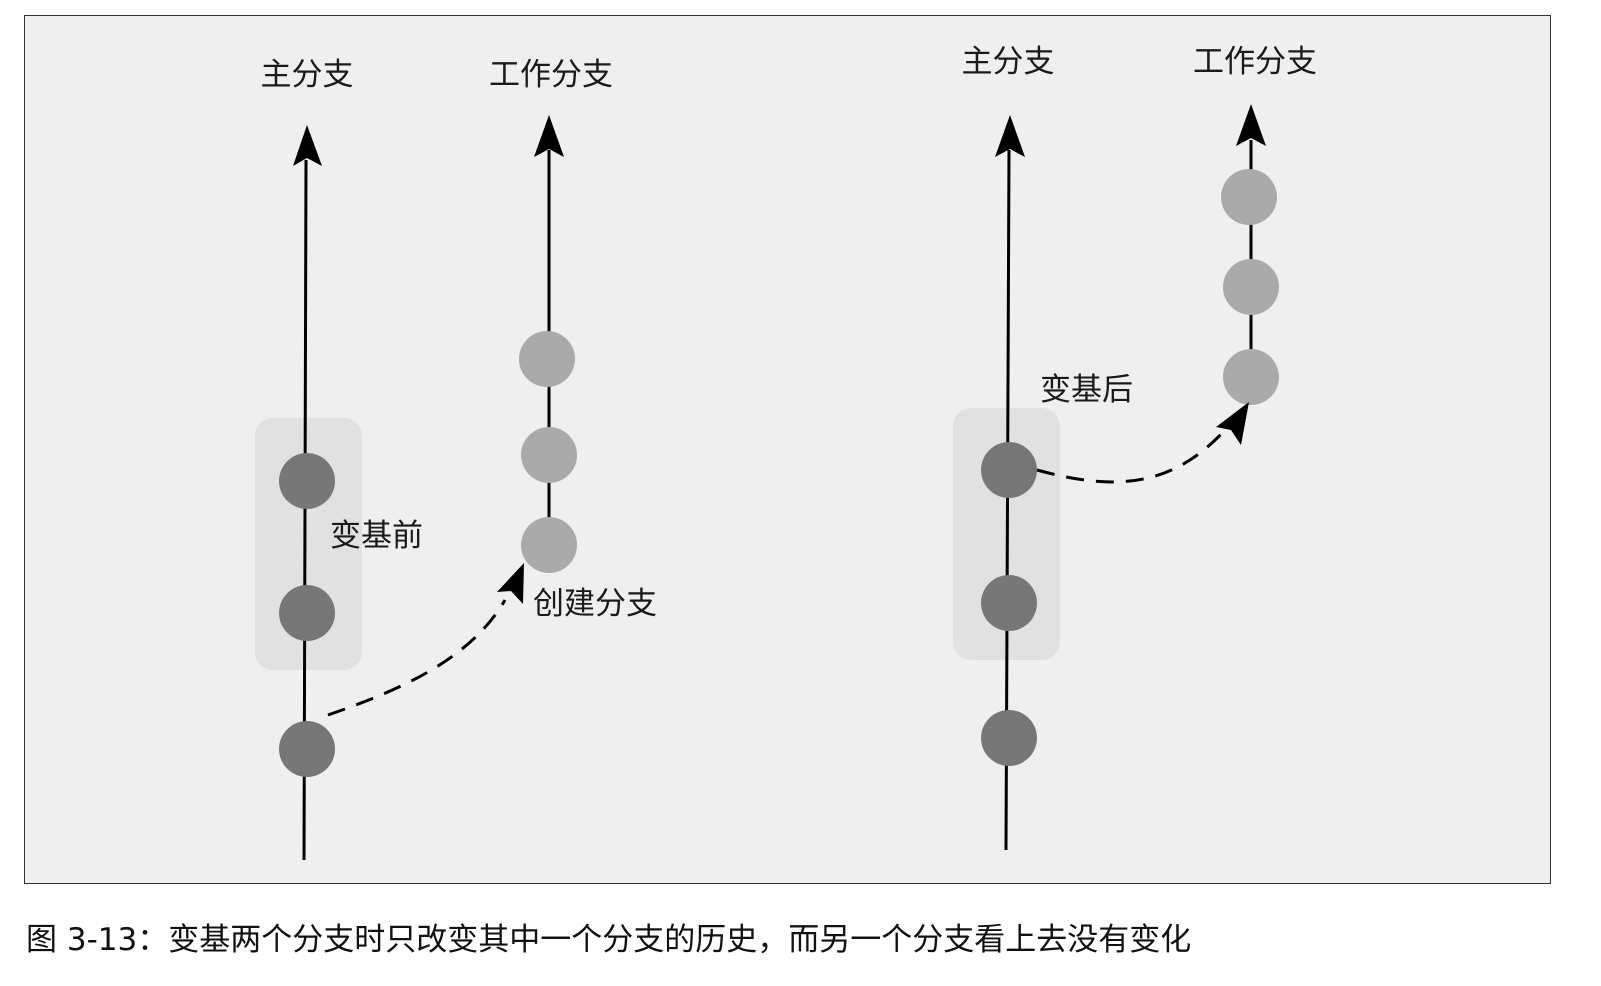  Describe the element at coordinates (1131, 456) in the screenshot. I see `rebase-arrow` at that location.